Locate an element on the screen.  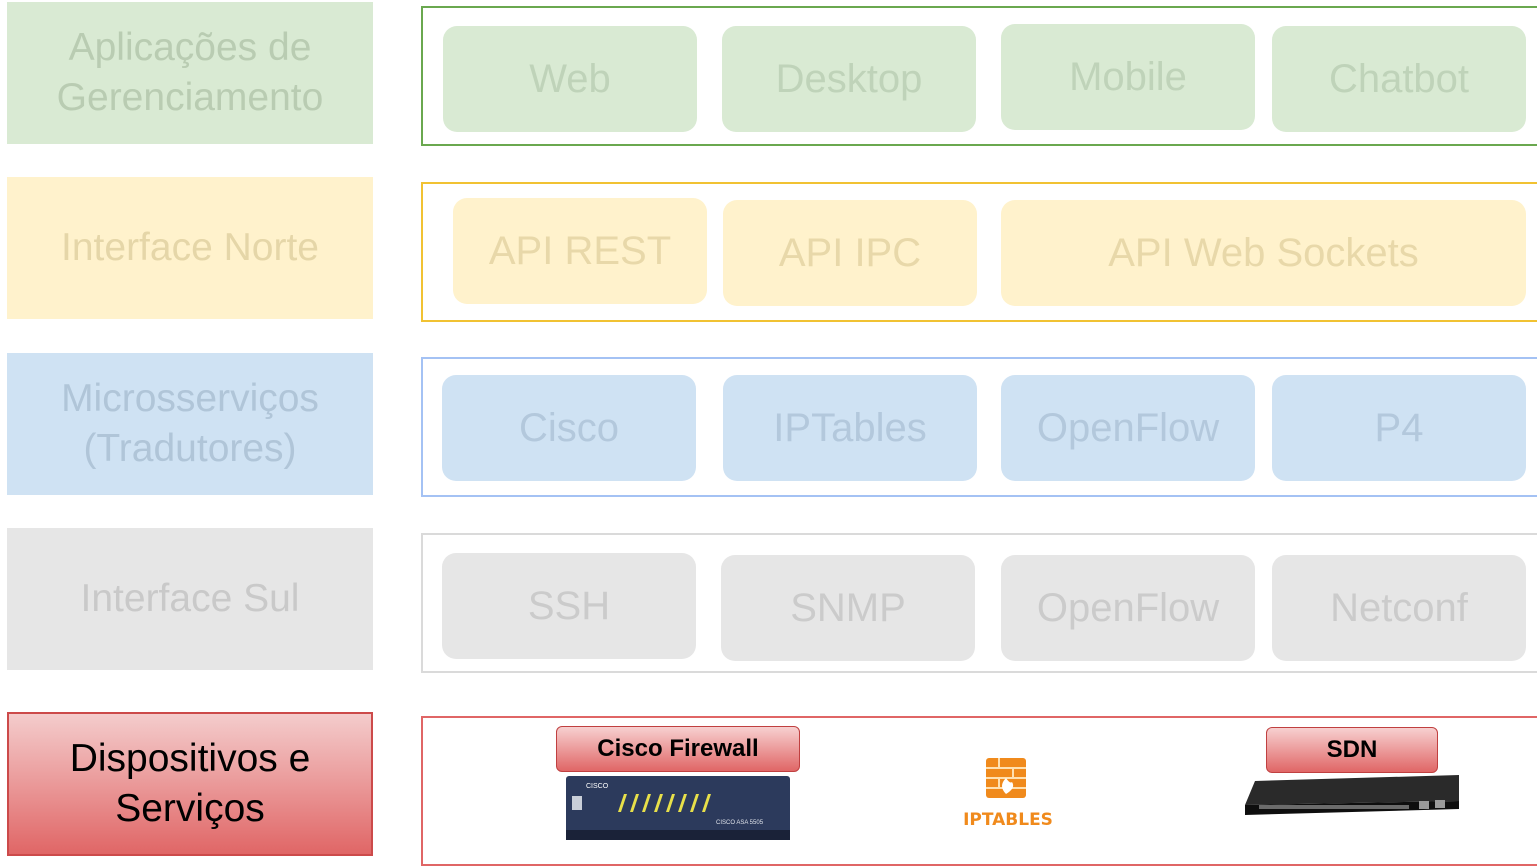
layer-label-northbound: Interface Norte is located at coordinates (190, 248).